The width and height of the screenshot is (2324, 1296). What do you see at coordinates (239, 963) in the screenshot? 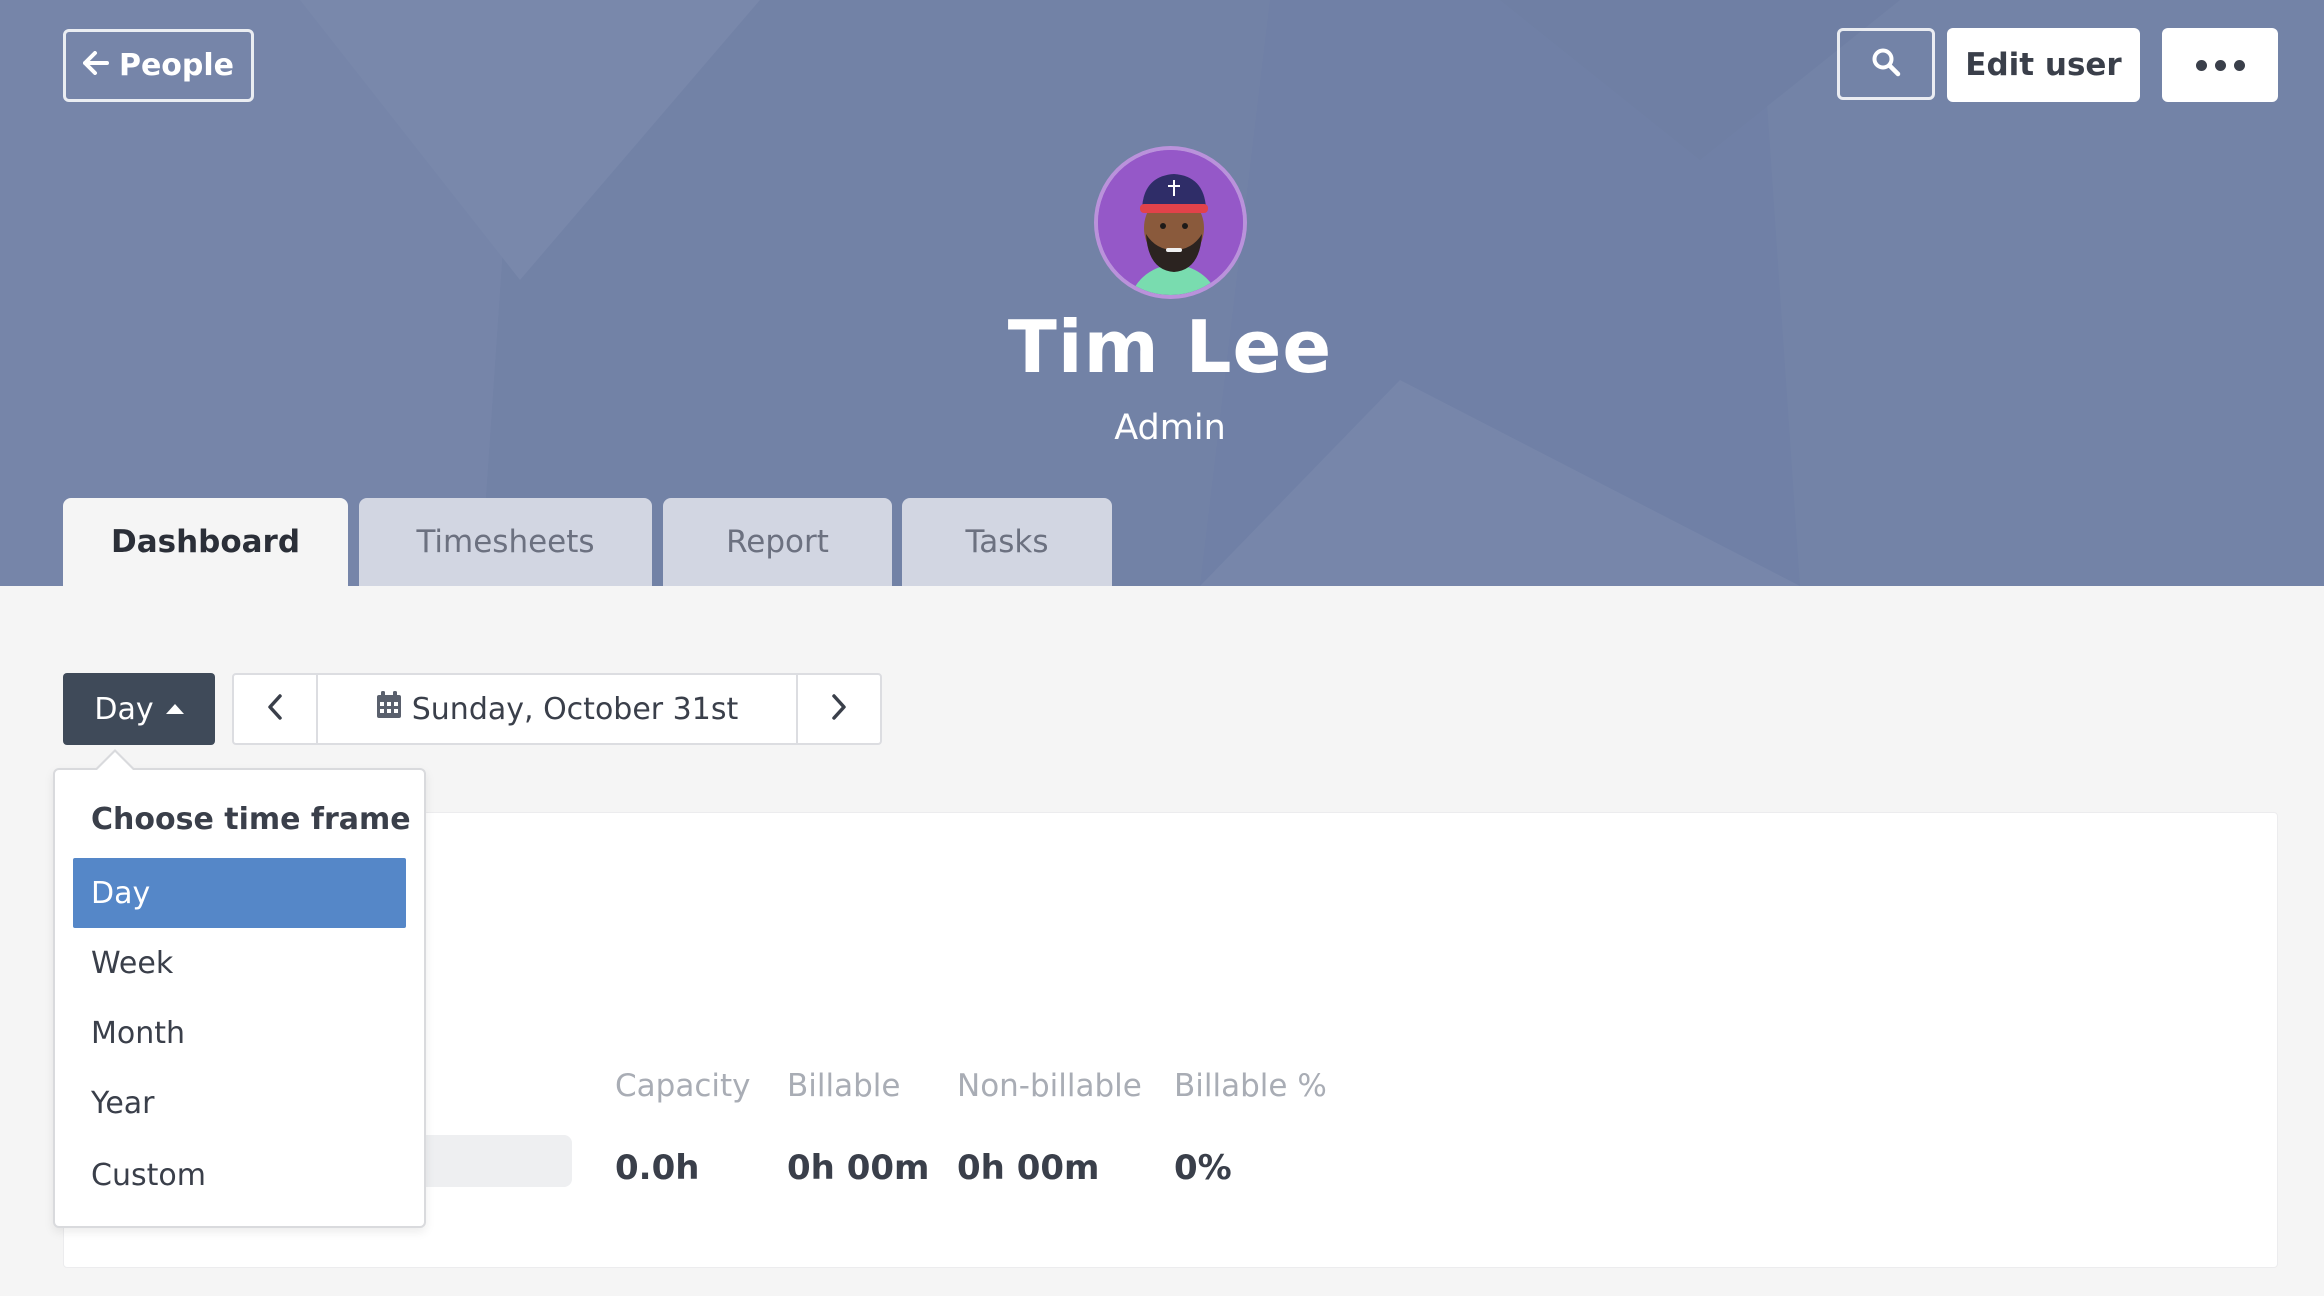
I see `menu-item-week: Week` at bounding box center [239, 963].